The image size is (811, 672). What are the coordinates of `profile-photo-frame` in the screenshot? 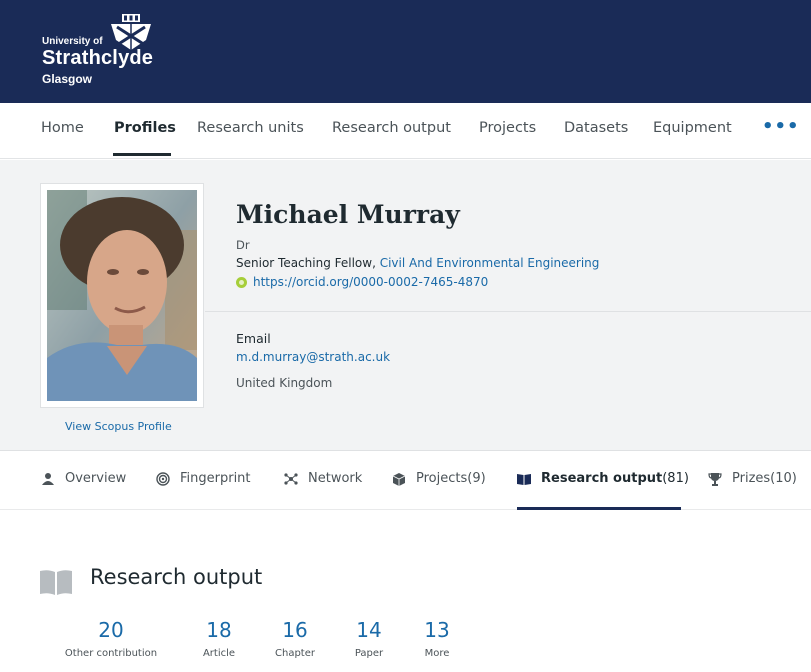 It's located at (122, 295).